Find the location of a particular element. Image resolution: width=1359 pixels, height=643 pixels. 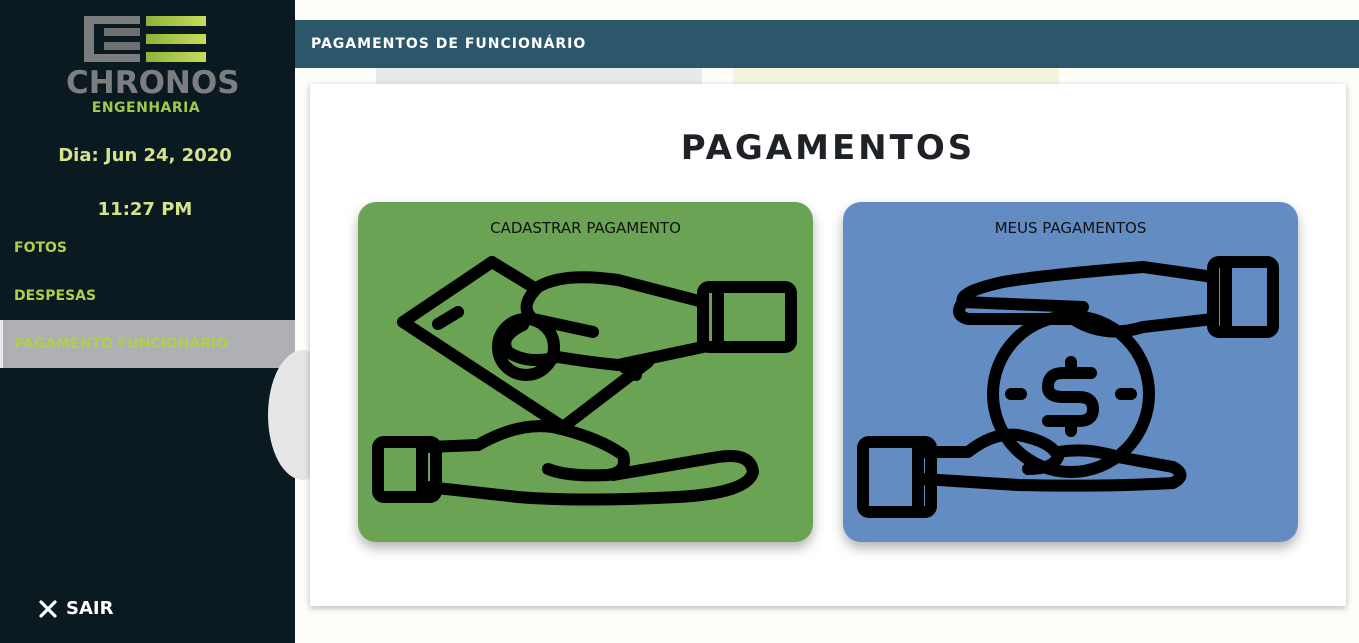

register-payment-label: CADASTRAR PAGAMENTO is located at coordinates (585, 228).